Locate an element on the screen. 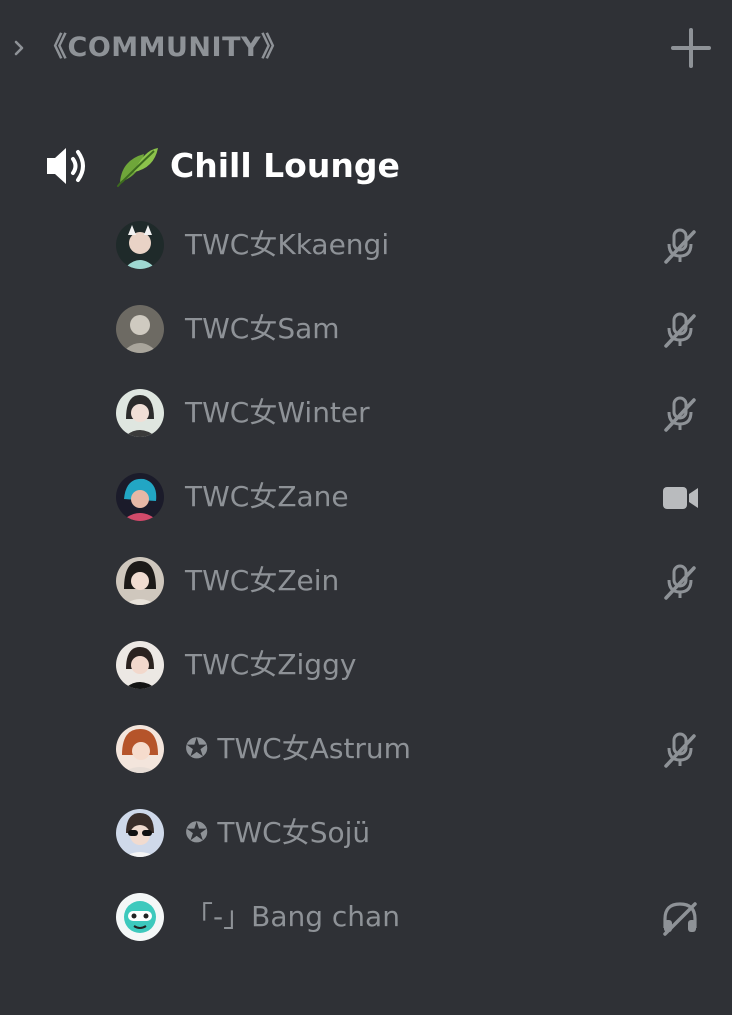 The image size is (732, 1015). video-camera-icon is located at coordinates (680, 498).